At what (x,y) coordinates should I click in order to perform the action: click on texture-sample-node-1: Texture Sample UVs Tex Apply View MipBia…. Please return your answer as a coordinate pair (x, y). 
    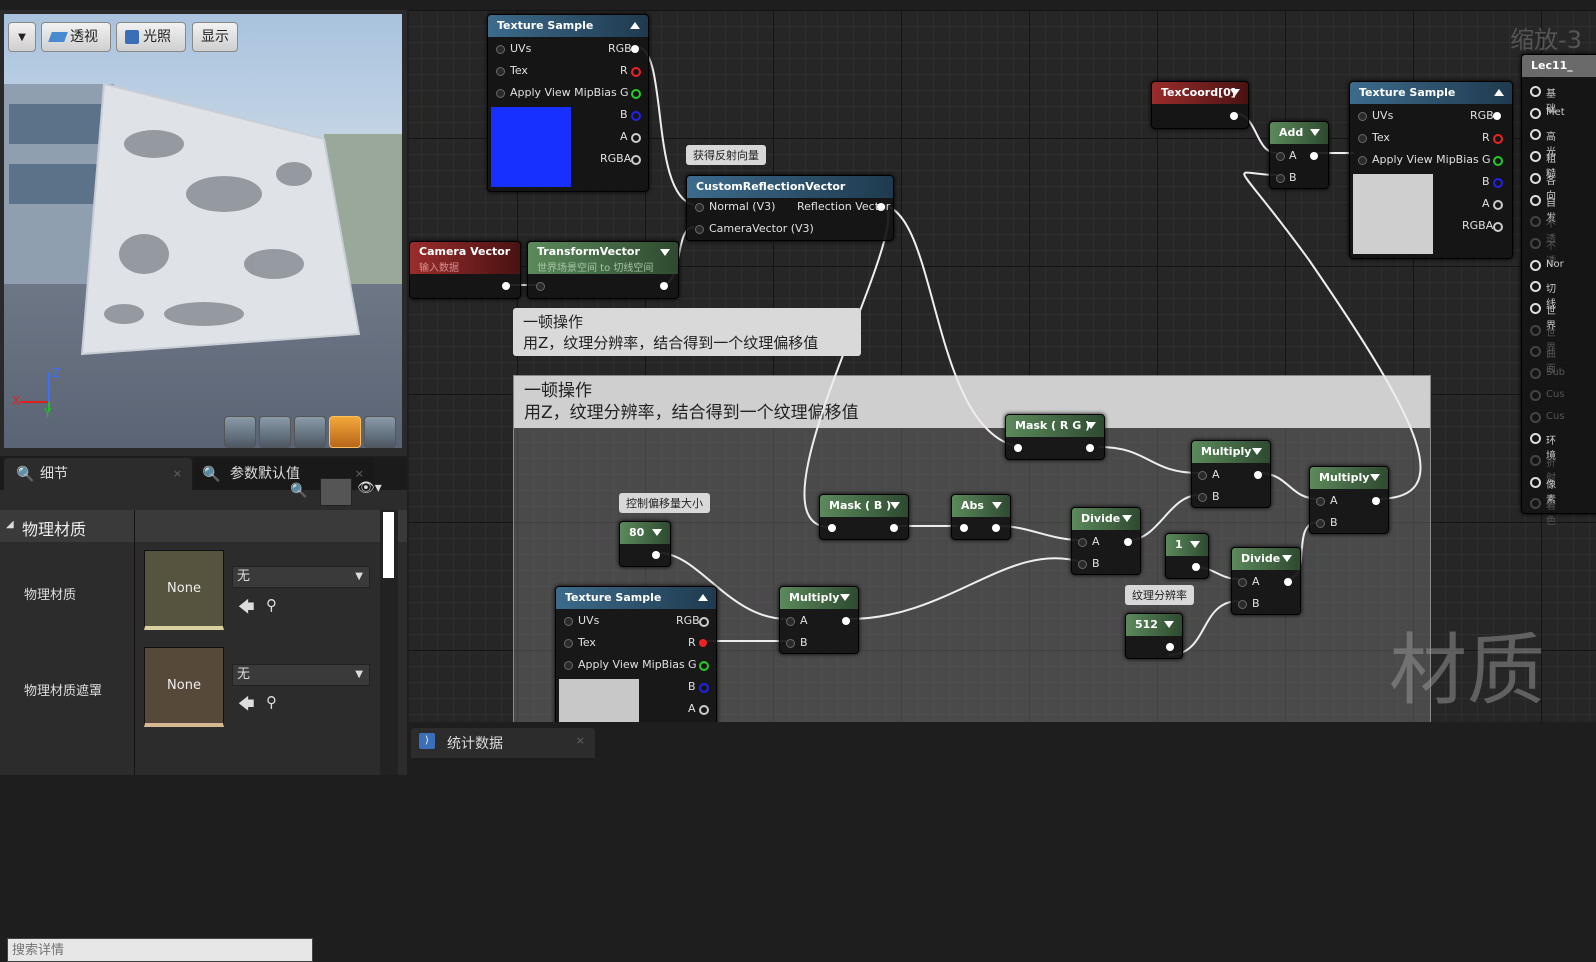
    Looking at the image, I should click on (568, 103).